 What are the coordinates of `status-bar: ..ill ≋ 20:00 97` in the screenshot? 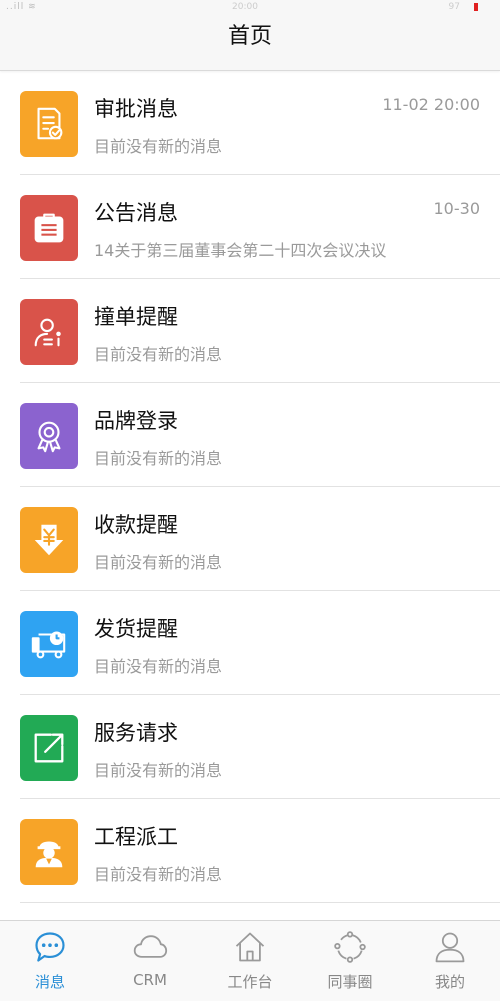 It's located at (250, 7).